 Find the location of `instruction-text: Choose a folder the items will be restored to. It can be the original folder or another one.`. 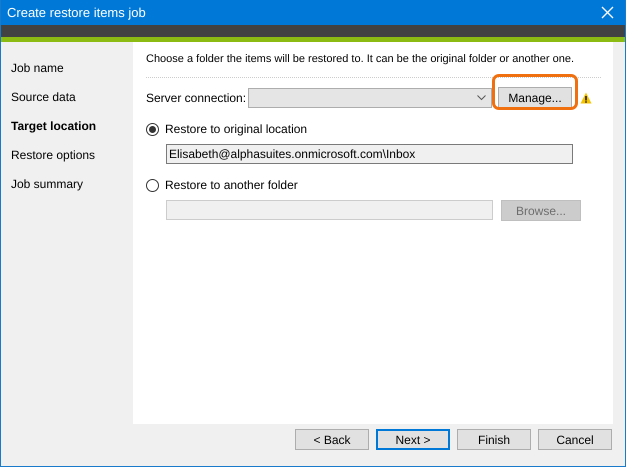

instruction-text: Choose a folder the items will be restored to. It can be the original folder or another one. is located at coordinates (373, 65).